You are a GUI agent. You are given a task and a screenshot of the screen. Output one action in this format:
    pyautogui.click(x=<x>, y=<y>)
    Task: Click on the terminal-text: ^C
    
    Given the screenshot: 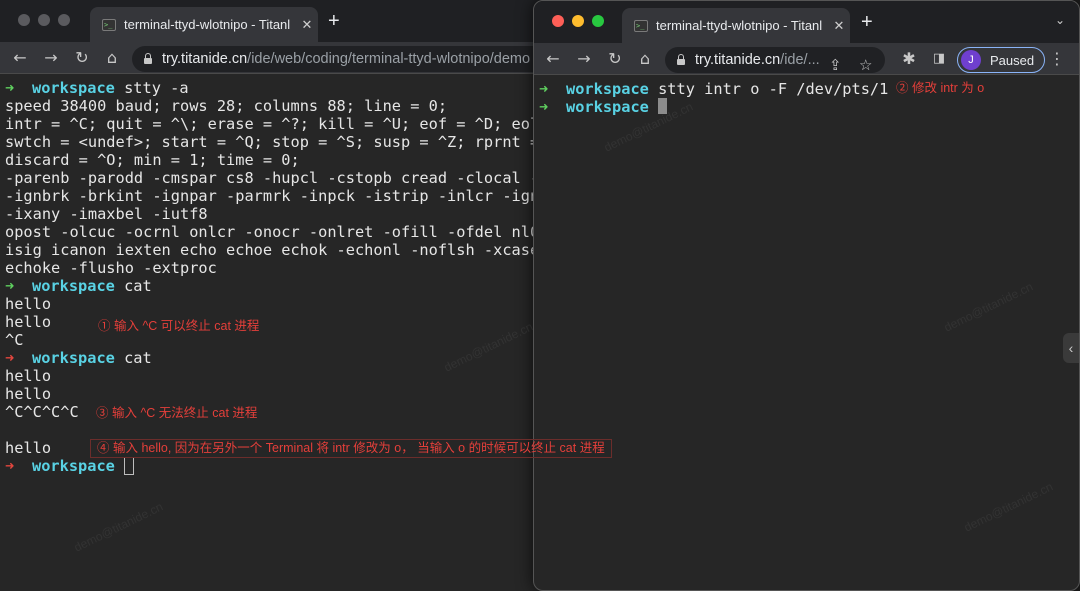 What is the action you would take?
    pyautogui.click(x=14, y=340)
    